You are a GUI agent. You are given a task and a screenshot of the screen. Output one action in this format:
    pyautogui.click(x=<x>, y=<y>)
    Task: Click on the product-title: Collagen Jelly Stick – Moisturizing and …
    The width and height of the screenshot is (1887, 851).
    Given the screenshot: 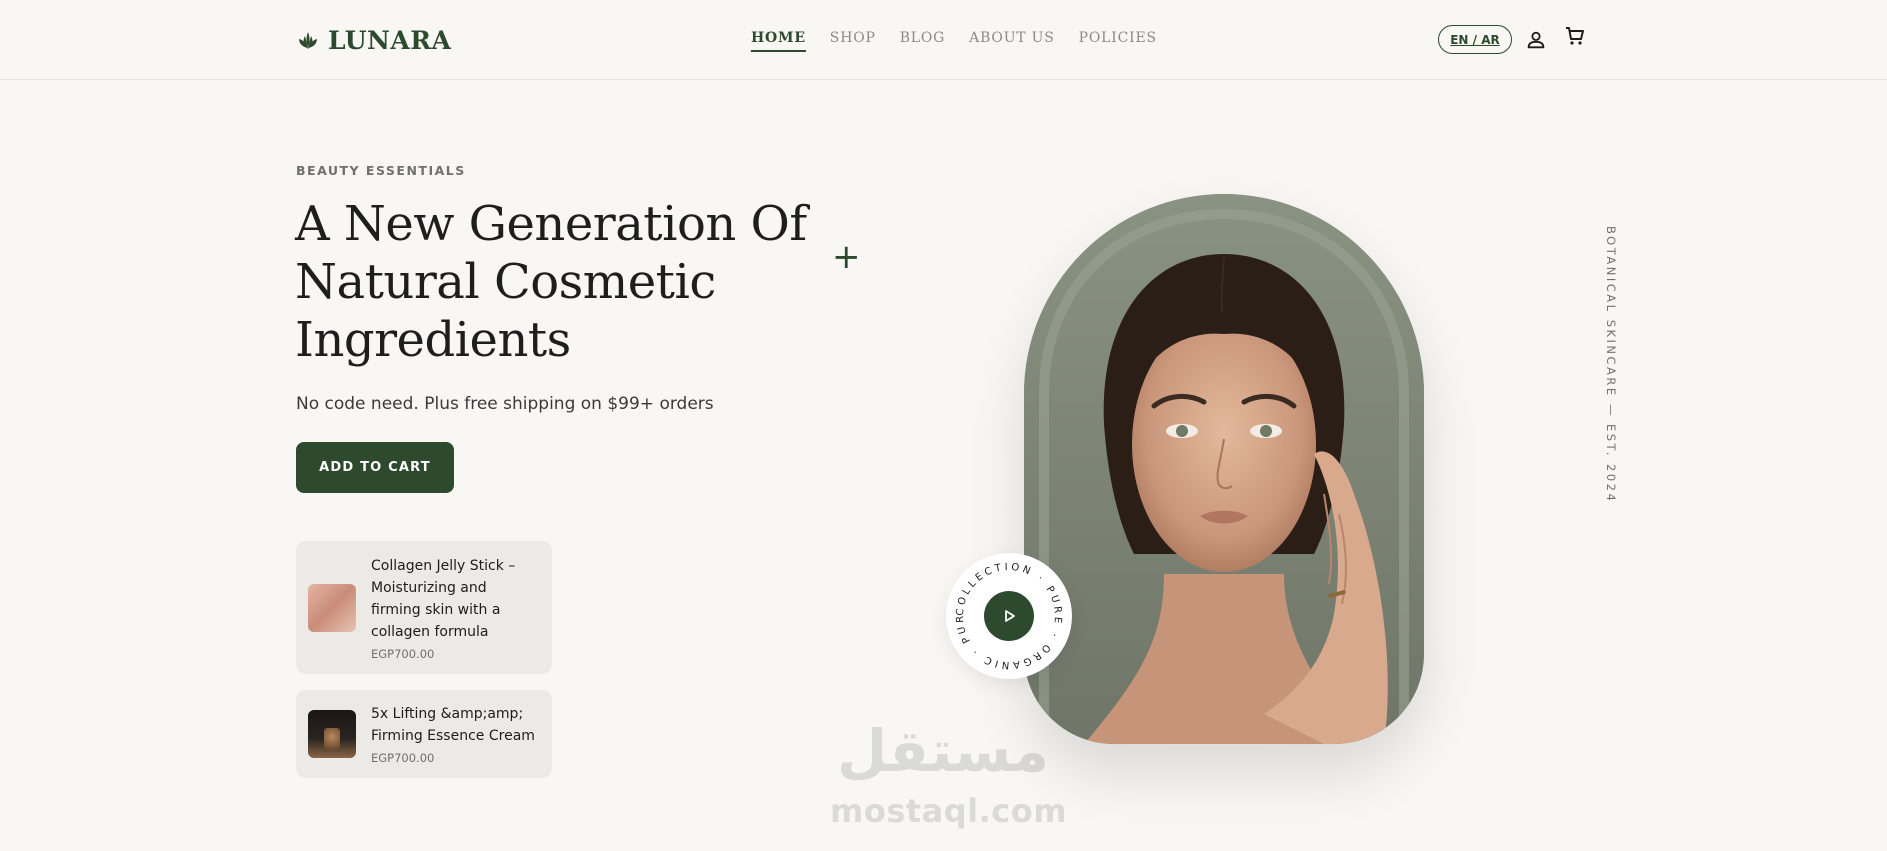 What is the action you would take?
    pyautogui.click(x=443, y=598)
    